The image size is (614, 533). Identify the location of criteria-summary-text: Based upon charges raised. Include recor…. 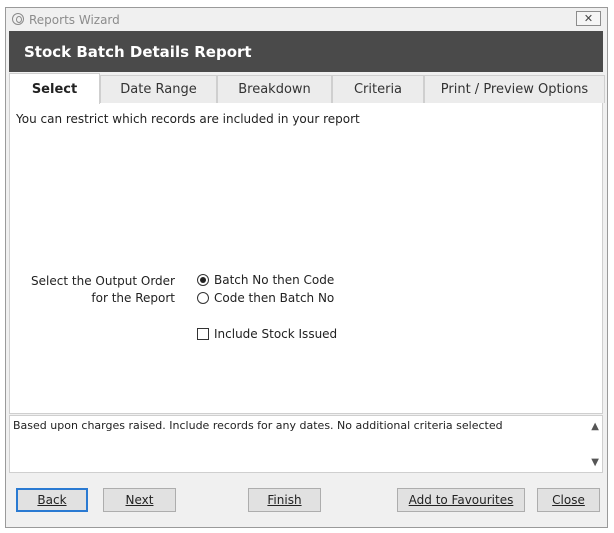
(258, 425).